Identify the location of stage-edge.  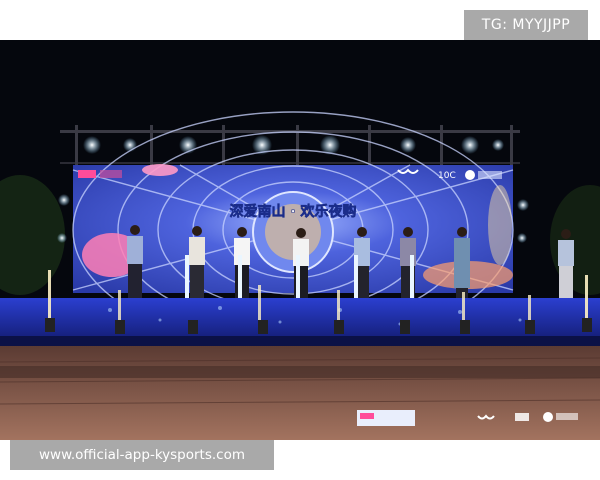
(300, 341).